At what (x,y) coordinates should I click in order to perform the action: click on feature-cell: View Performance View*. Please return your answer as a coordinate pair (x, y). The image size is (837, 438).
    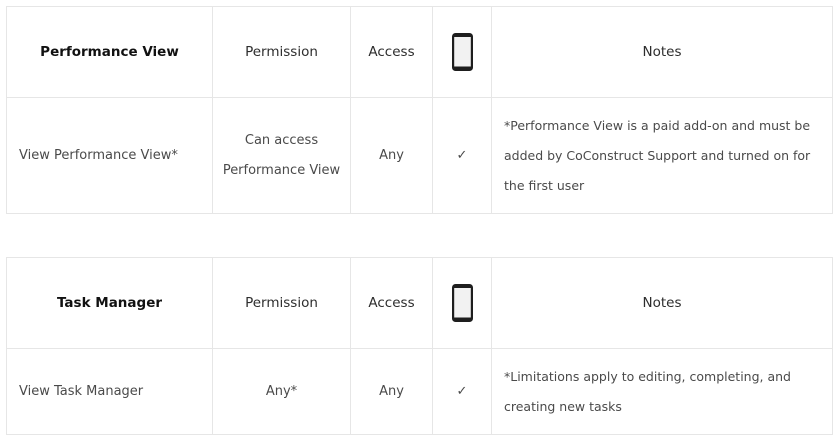
    Looking at the image, I should click on (109, 155).